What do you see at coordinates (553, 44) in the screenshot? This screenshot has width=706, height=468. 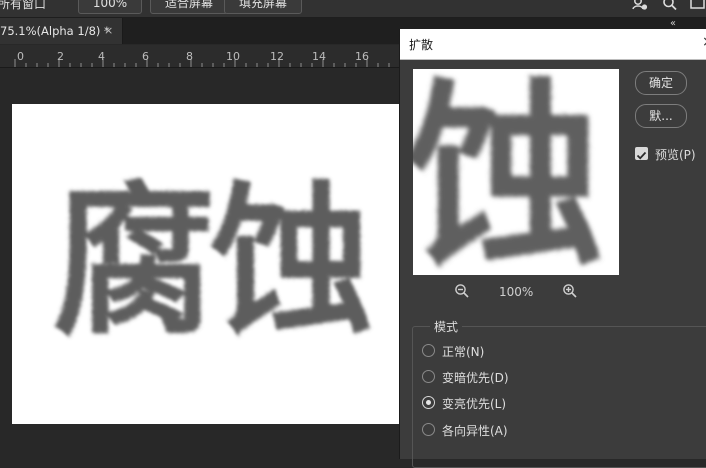 I see `dialog-title-bar: 扩散 ×` at bounding box center [553, 44].